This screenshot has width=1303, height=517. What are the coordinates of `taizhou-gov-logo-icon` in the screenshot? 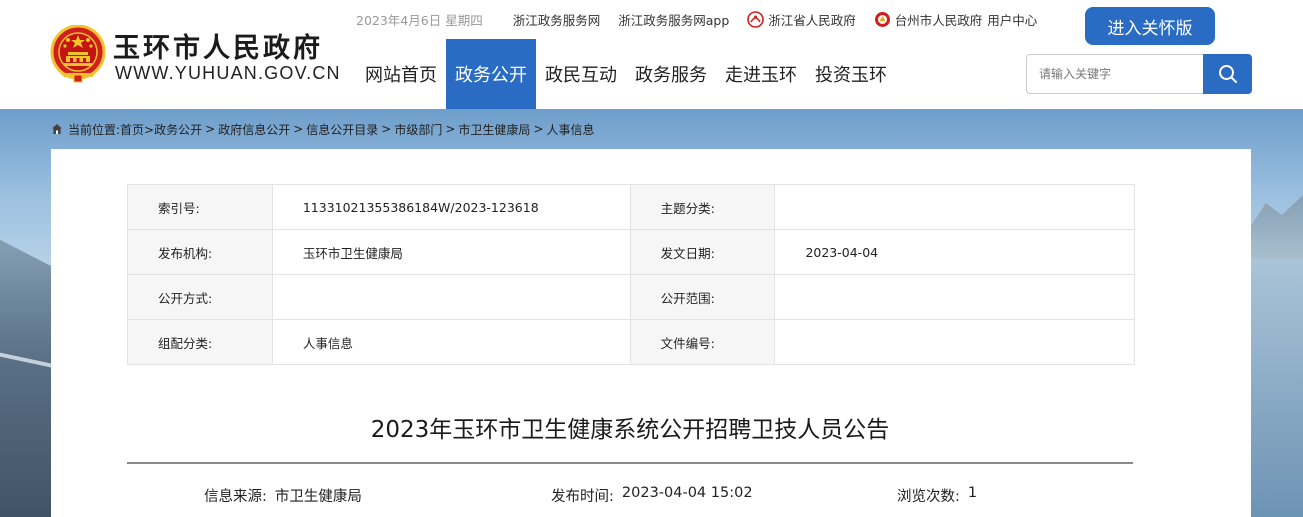 It's located at (882, 19).